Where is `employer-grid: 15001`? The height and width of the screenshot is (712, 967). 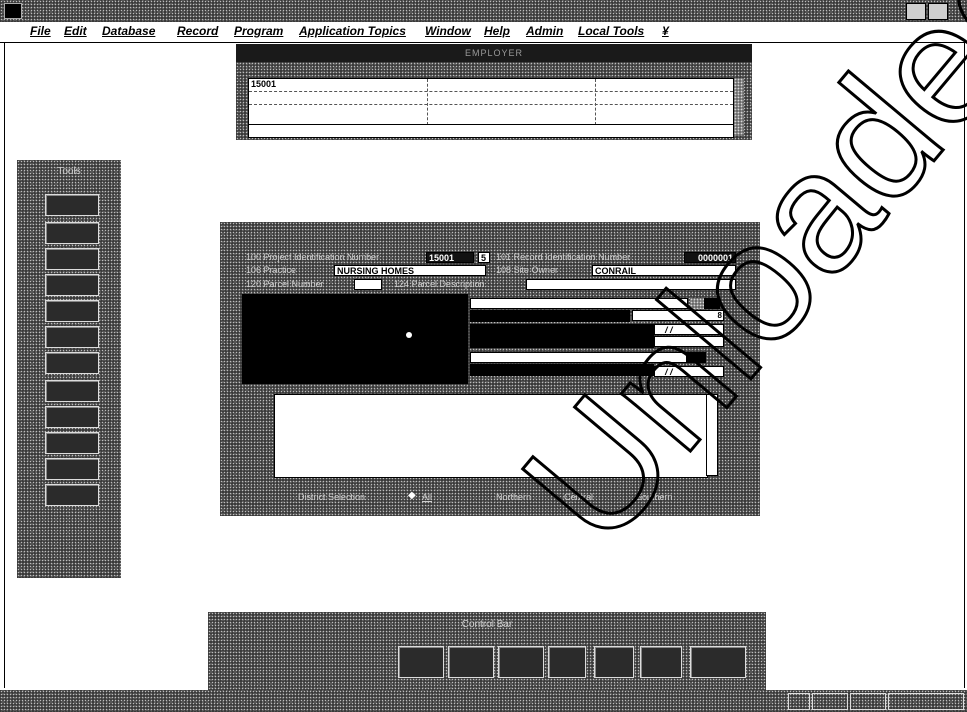
employer-grid: 15001 is located at coordinates (491, 102).